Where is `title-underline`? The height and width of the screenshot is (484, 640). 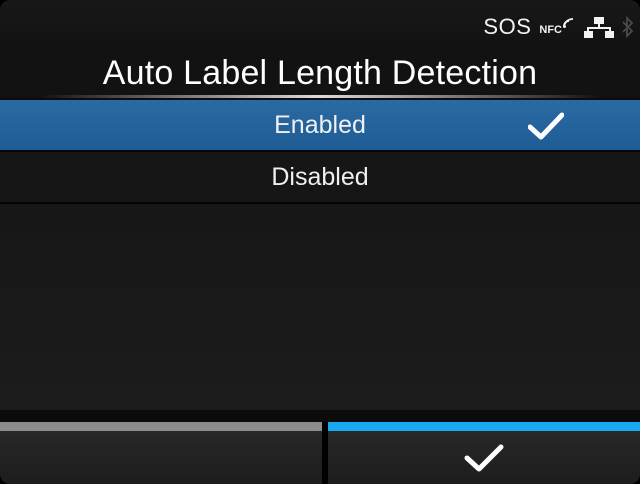
title-underline is located at coordinates (320, 96).